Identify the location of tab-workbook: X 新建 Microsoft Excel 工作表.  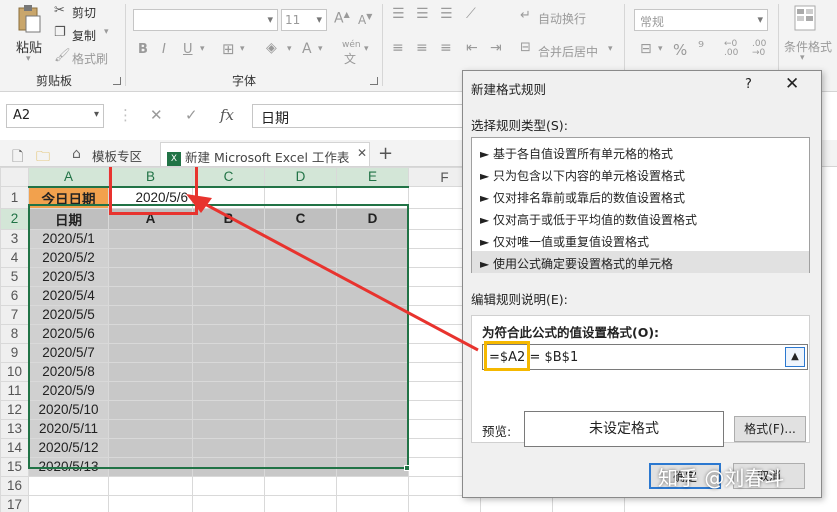
(265, 154).